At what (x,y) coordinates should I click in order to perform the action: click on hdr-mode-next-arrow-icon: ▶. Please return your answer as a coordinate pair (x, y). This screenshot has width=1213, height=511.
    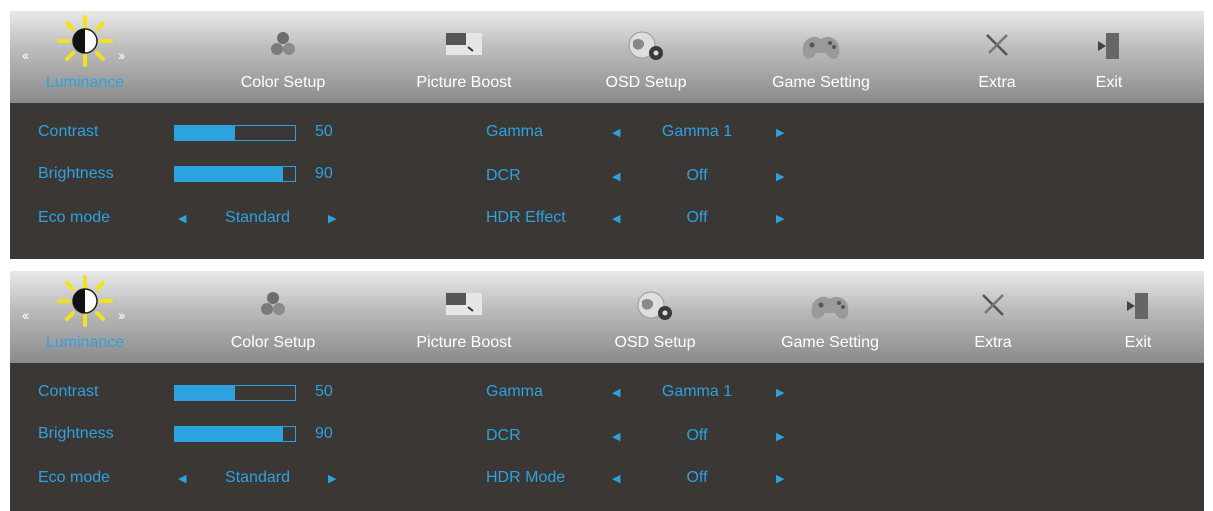
    Looking at the image, I should click on (780, 478).